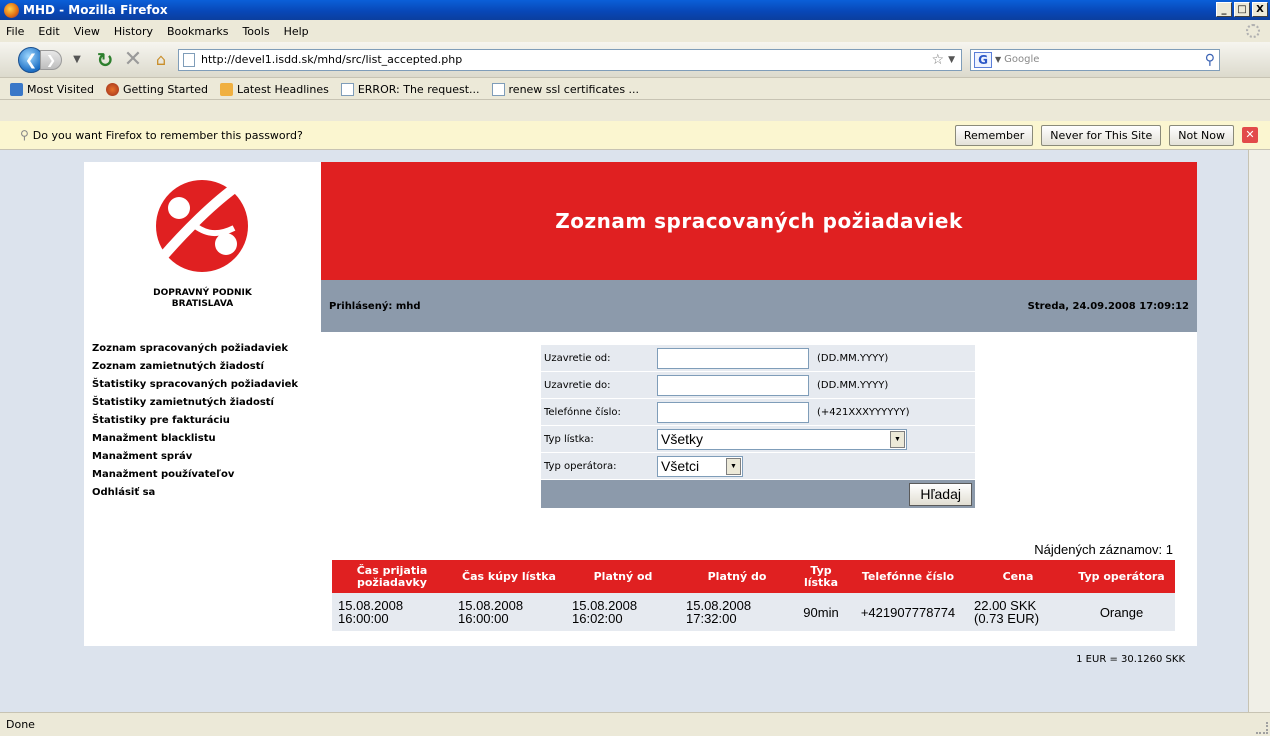 This screenshot has height=736, width=1270. What do you see at coordinates (863, 412) in the screenshot?
I see `phone-hint: (+421XXXYYYYYY)` at bounding box center [863, 412].